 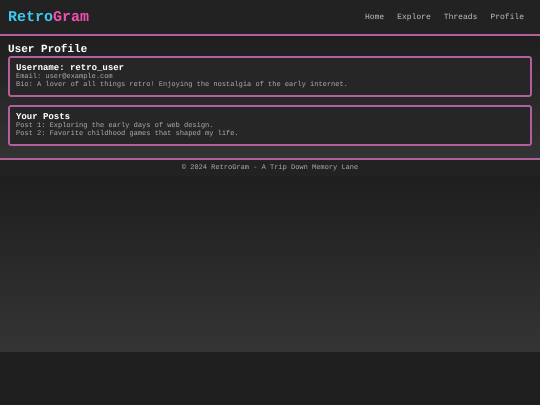 What do you see at coordinates (374, 17) in the screenshot?
I see `nav-link: Home` at bounding box center [374, 17].